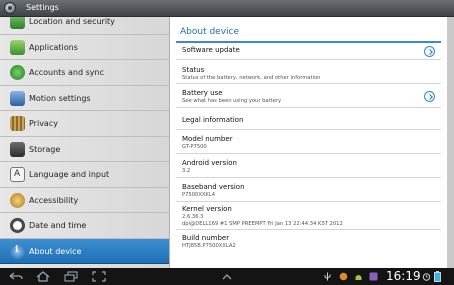 The image size is (454, 285). What do you see at coordinates (17, 98) in the screenshot?
I see `motion-icon` at bounding box center [17, 98].